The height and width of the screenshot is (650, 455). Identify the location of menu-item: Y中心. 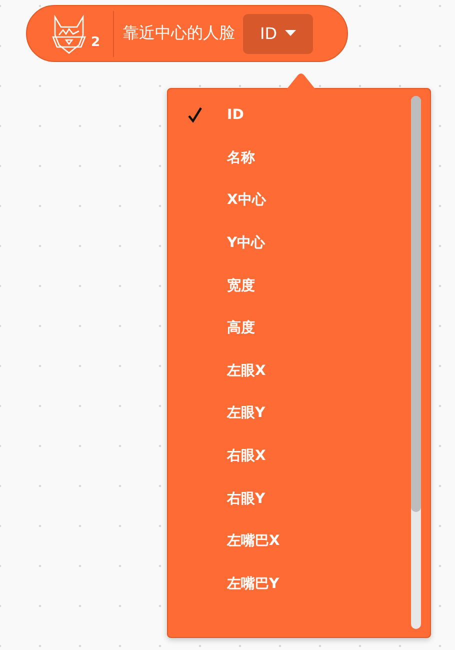
(246, 243).